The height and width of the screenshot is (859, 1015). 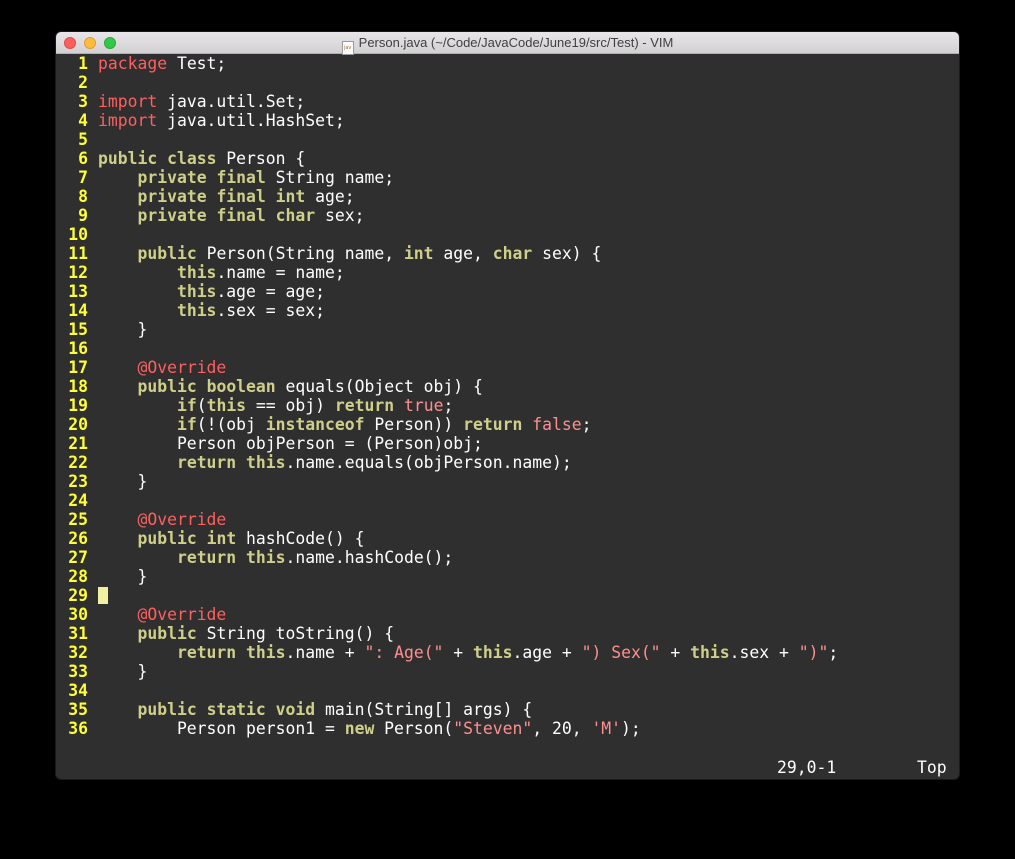 What do you see at coordinates (261, 158) in the screenshot?
I see `code-token: Person {` at bounding box center [261, 158].